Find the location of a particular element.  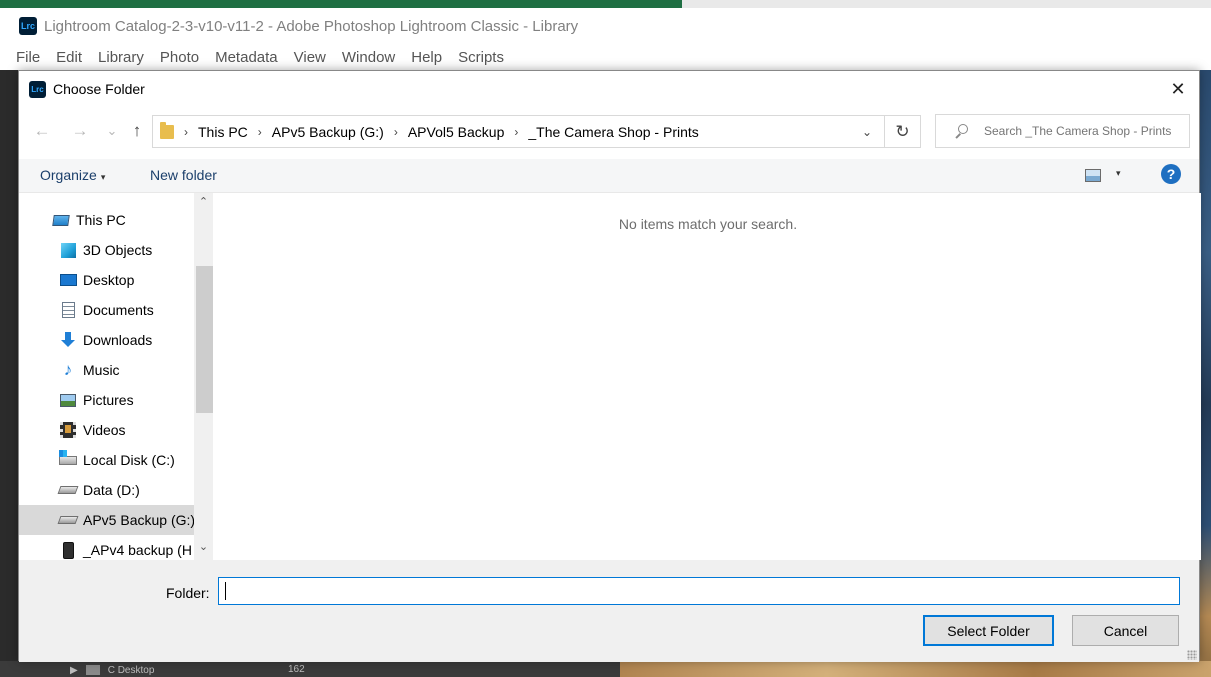

background-folder-item: ▶ C Desktop is located at coordinates (112, 670).